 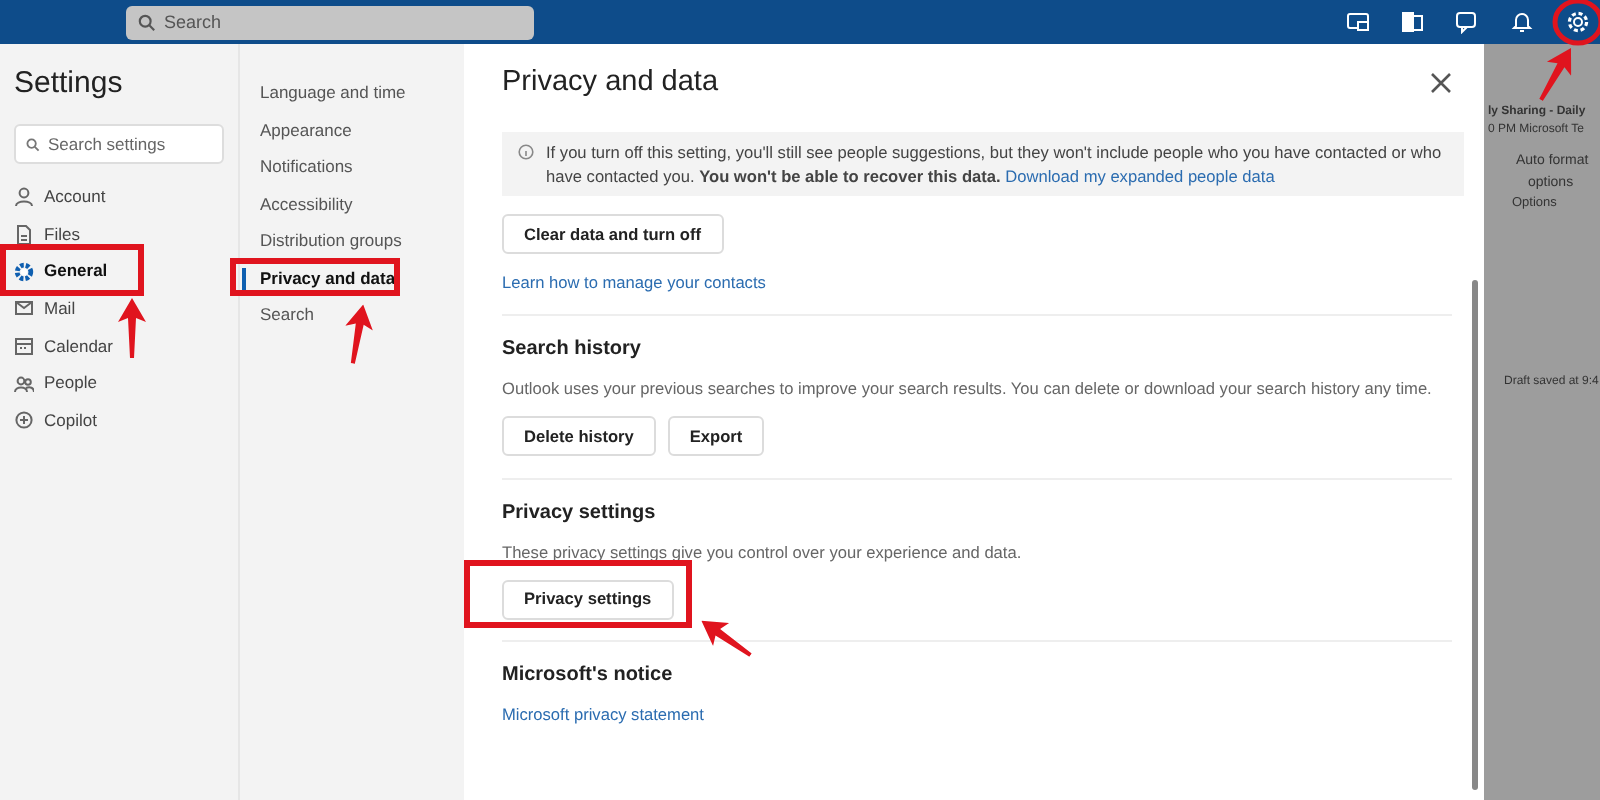 I want to click on category-item: General, so click(x=119, y=271).